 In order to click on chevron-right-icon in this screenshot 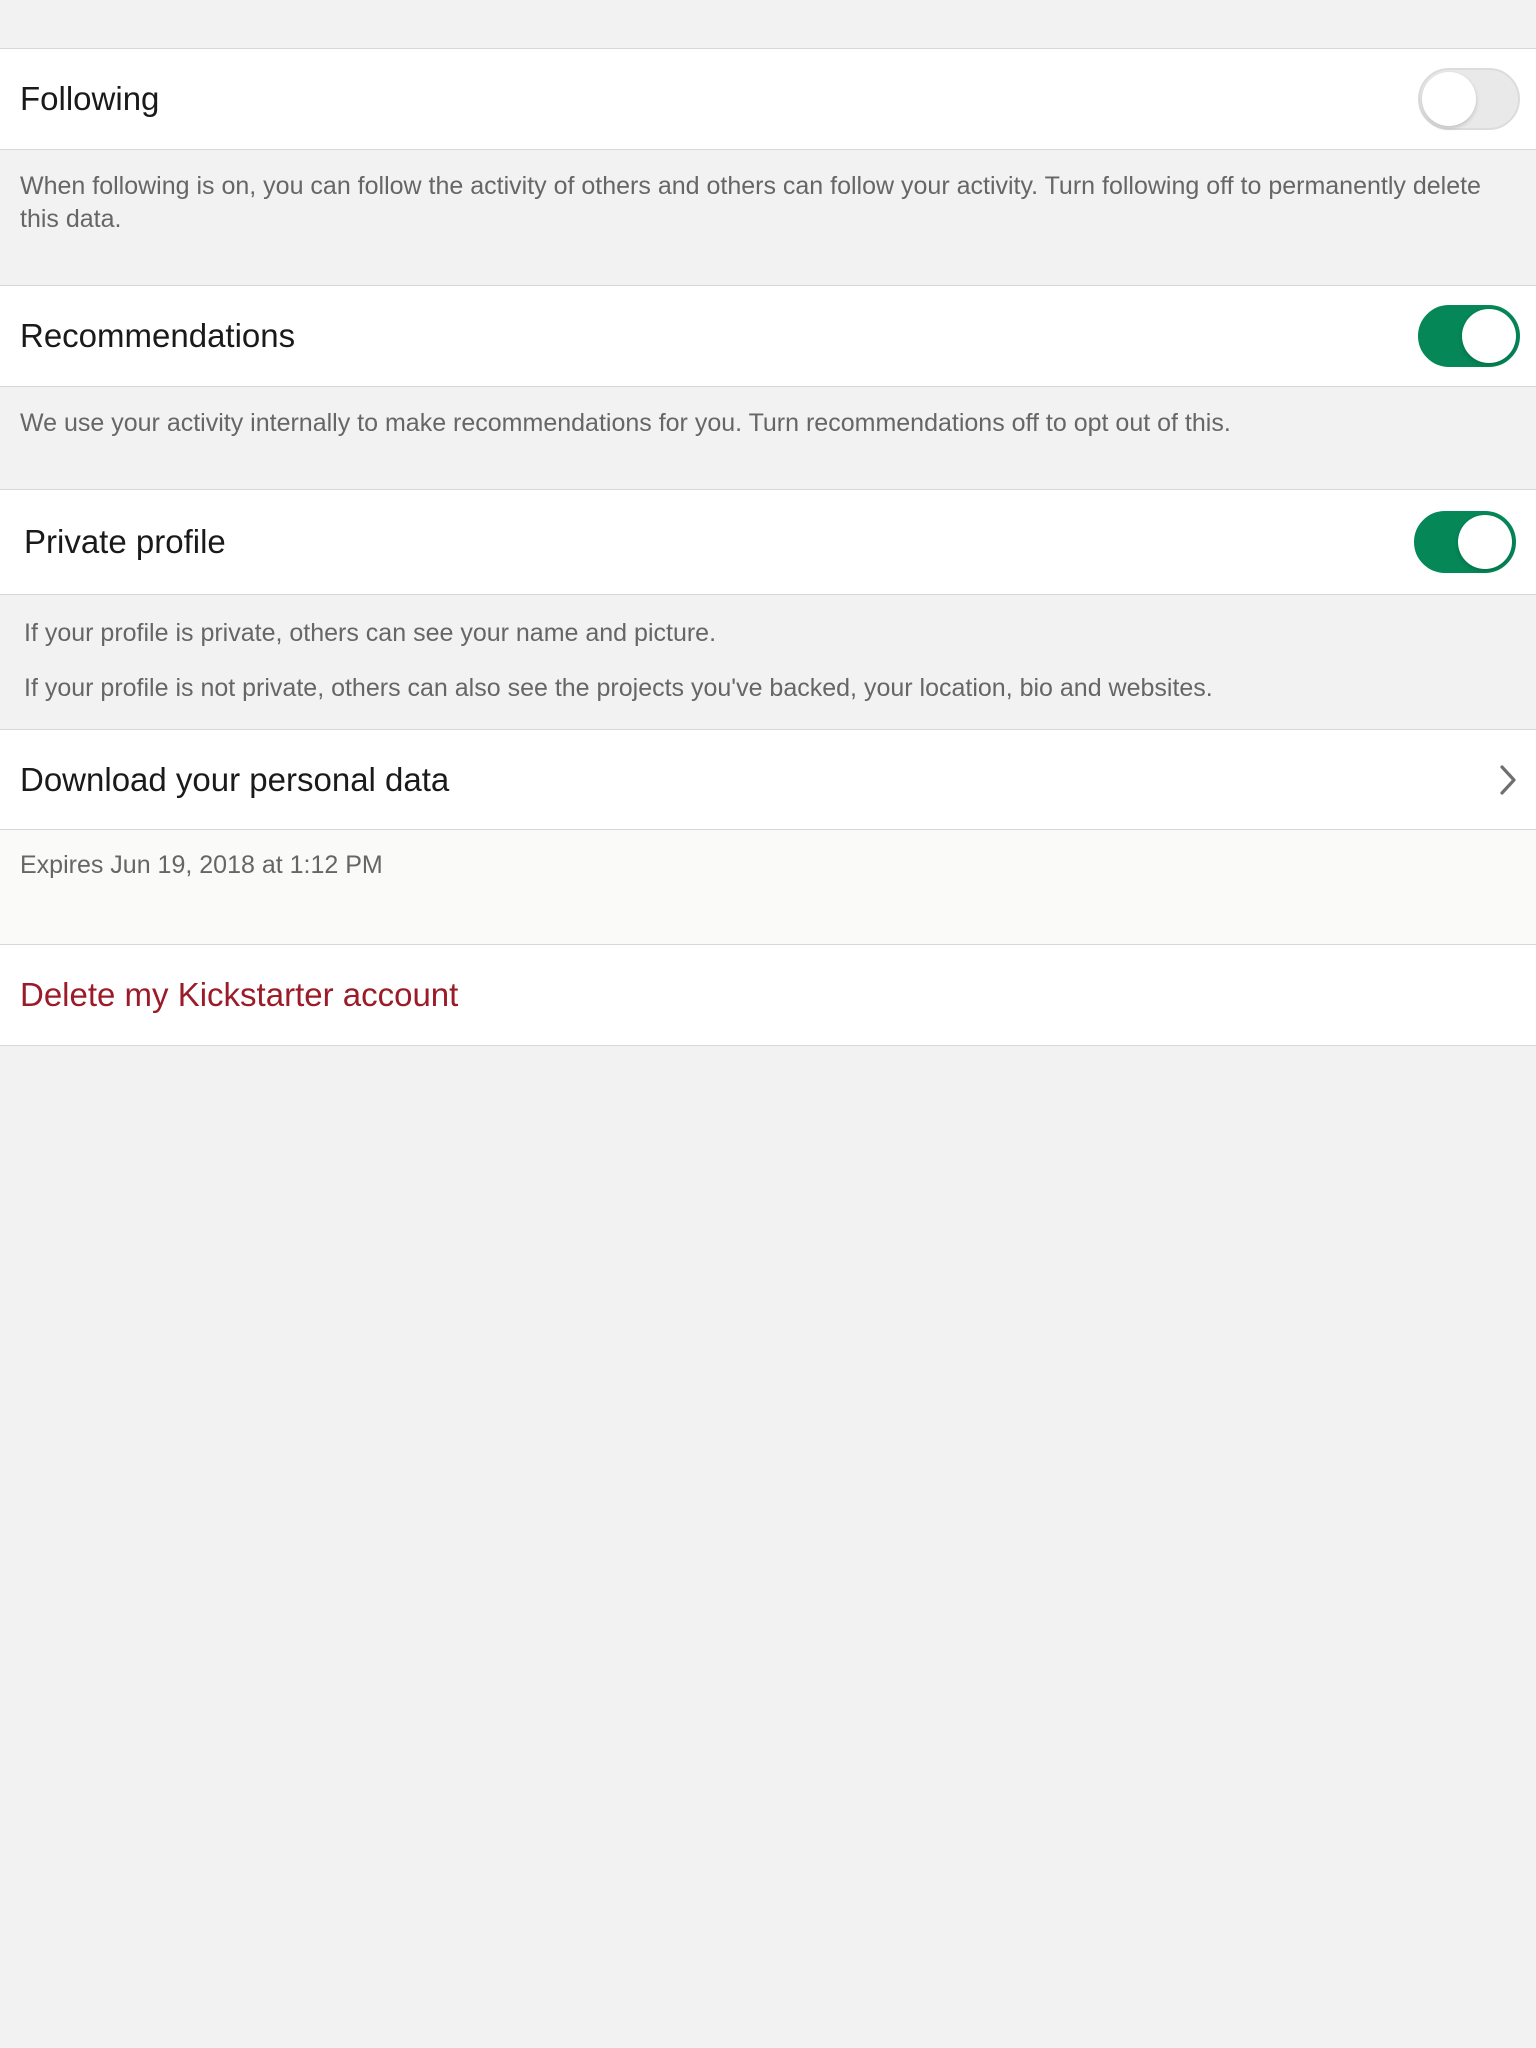, I will do `click(1508, 779)`.